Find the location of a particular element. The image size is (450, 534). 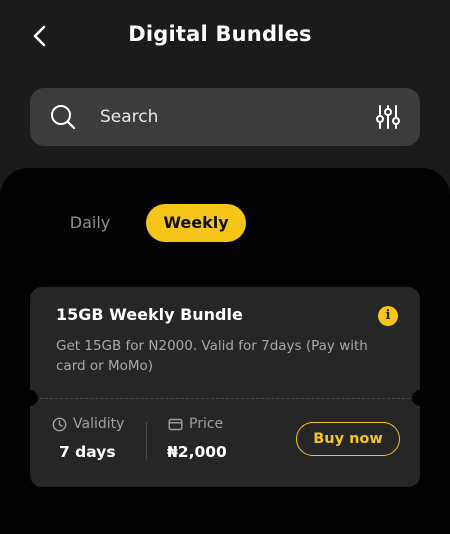

validity-value: 7 days is located at coordinates (87, 452).